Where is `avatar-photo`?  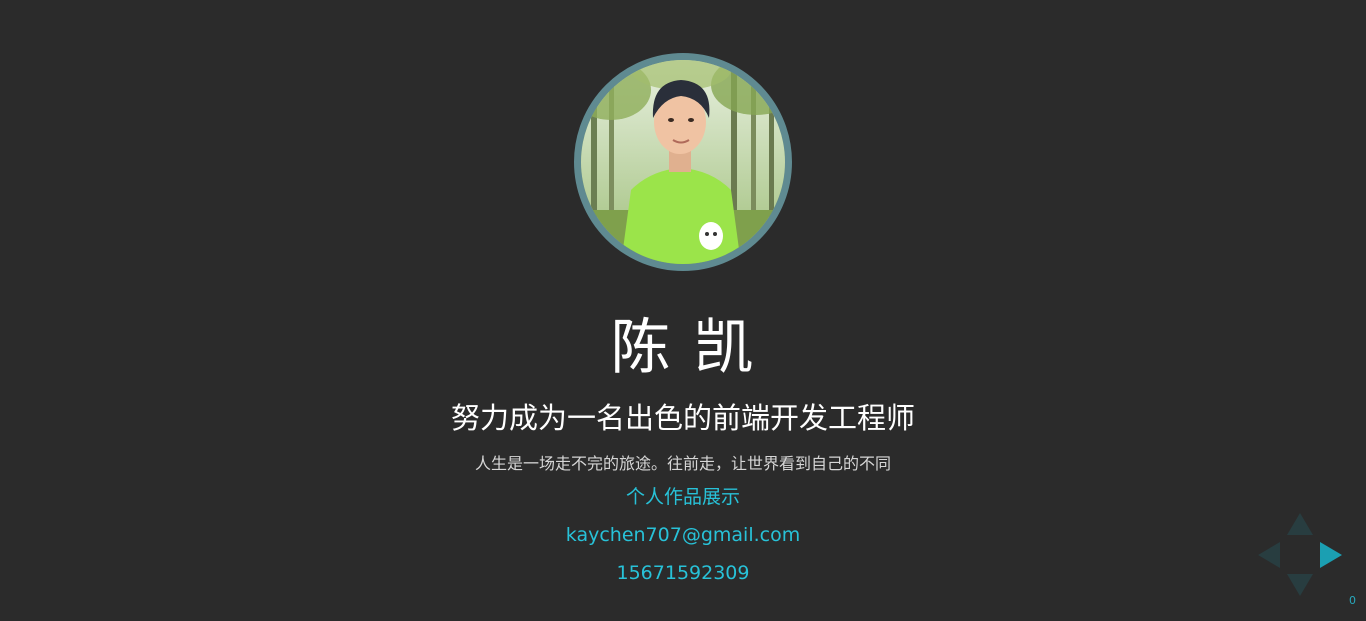
avatar-photo is located at coordinates (683, 162).